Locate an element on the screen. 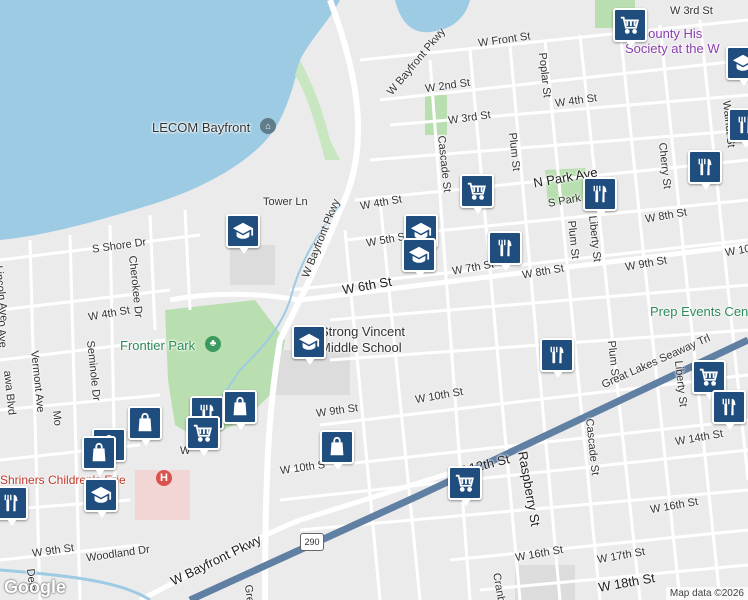 The width and height of the screenshot is (748, 600). hospital-icon: H is located at coordinates (164, 478).